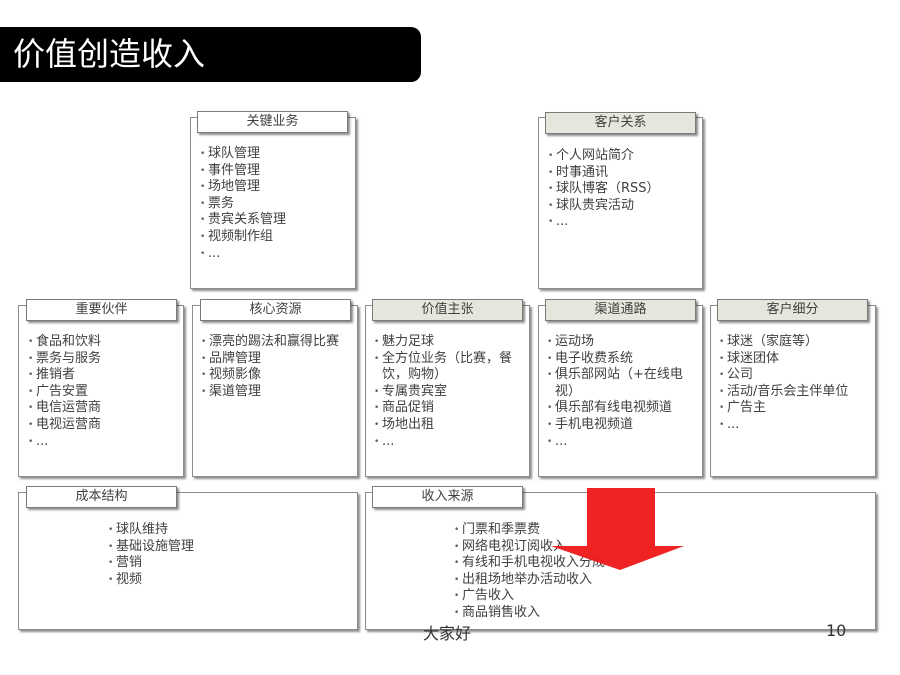 The height and width of the screenshot is (675, 900). I want to click on list-item: 个人网站简介, so click(624, 156).